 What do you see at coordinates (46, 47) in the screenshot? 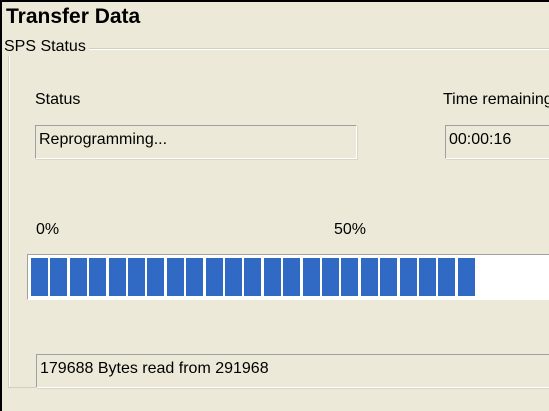
I see `sps-status-legend: SPS Status` at bounding box center [46, 47].